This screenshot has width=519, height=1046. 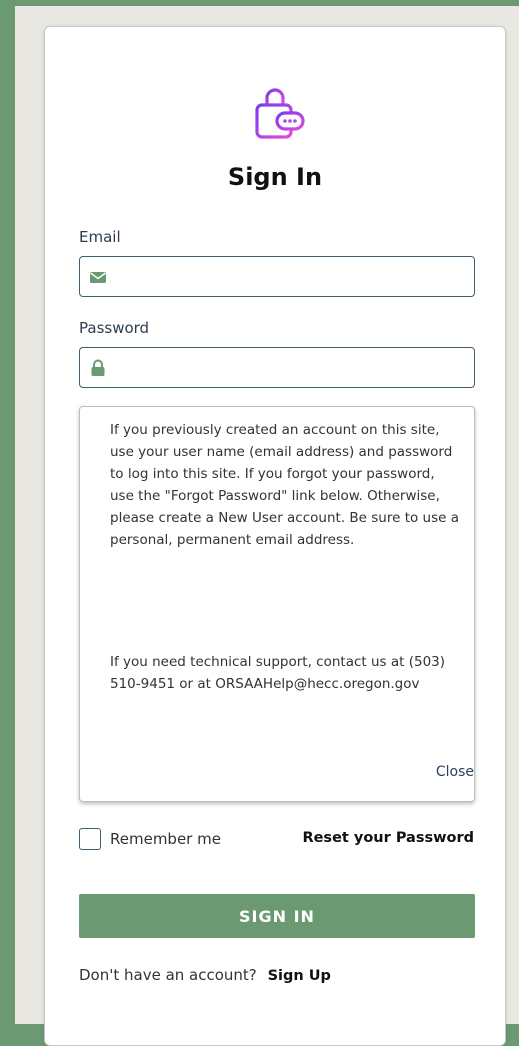 I want to click on email-field, so click(x=277, y=276).